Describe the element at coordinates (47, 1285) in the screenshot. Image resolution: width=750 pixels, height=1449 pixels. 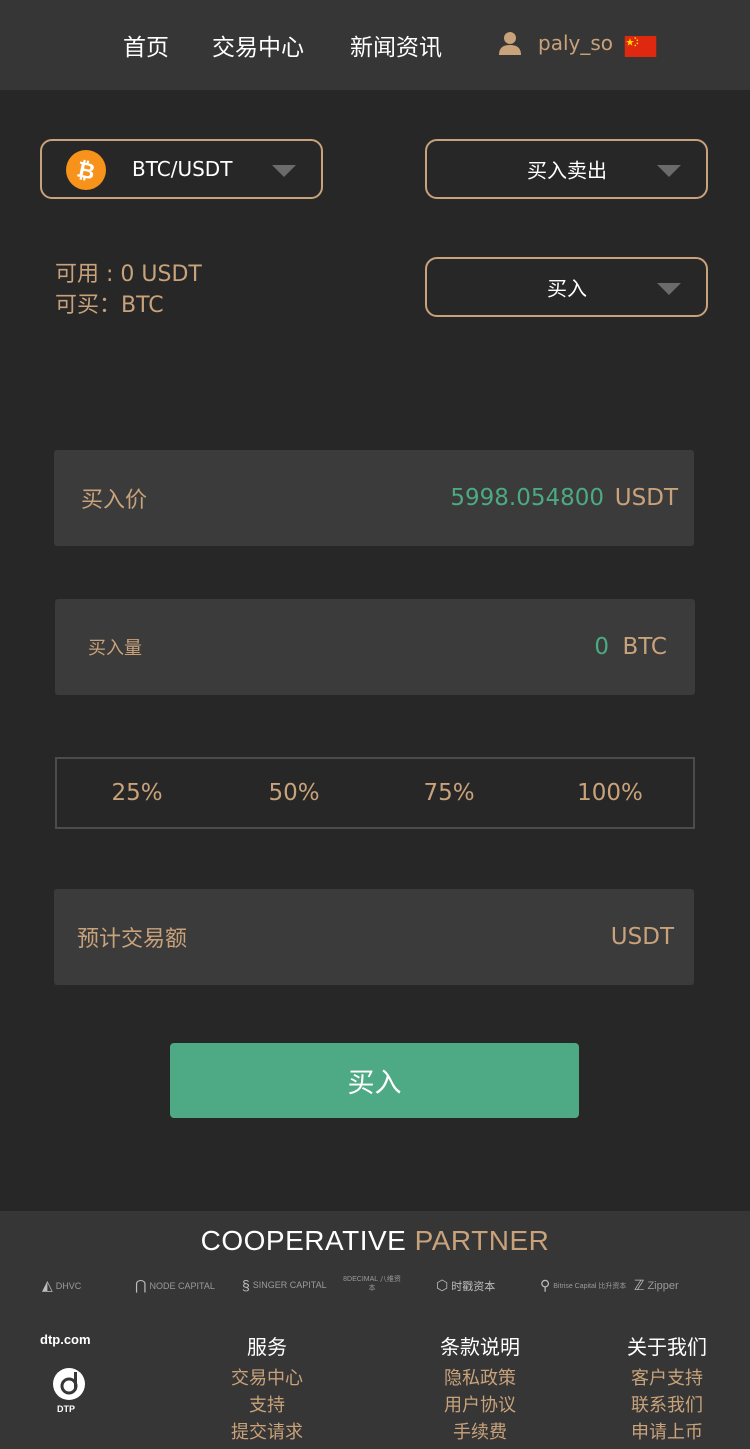
I see `dhvc-logo-icon: ◭` at that location.